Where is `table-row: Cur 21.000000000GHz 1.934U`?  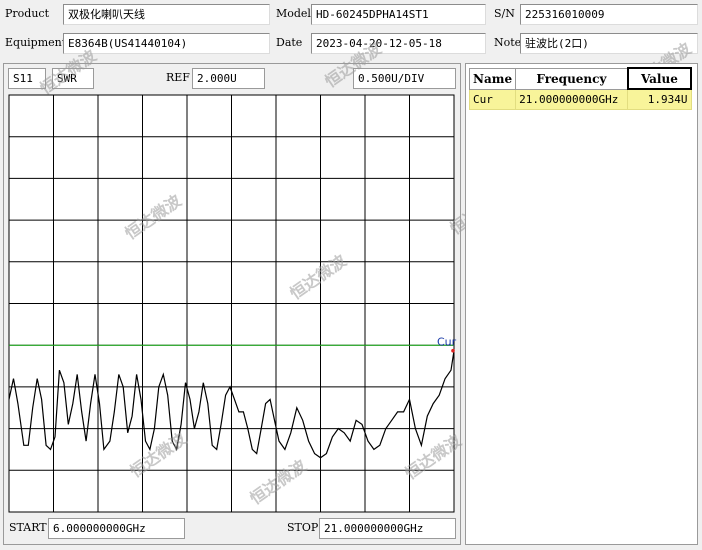 table-row: Cur 21.000000000GHz 1.934U is located at coordinates (580, 99).